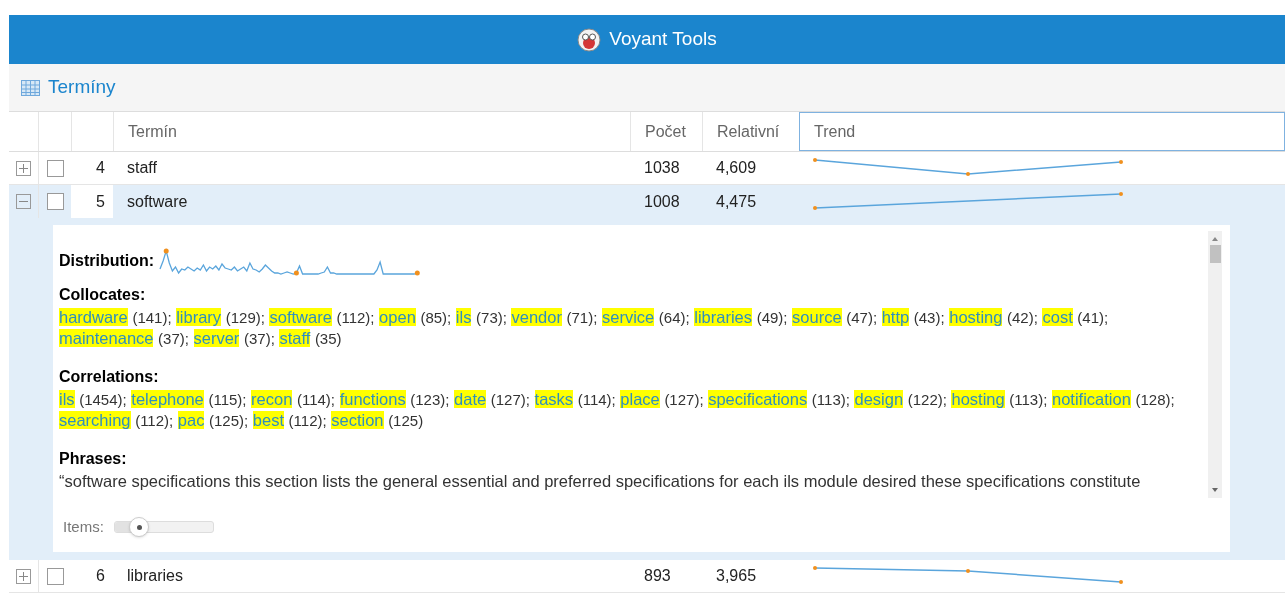 Image resolution: width=1285 pixels, height=600 pixels. What do you see at coordinates (109, 377) in the screenshot?
I see `section-heading: Correlations:` at bounding box center [109, 377].